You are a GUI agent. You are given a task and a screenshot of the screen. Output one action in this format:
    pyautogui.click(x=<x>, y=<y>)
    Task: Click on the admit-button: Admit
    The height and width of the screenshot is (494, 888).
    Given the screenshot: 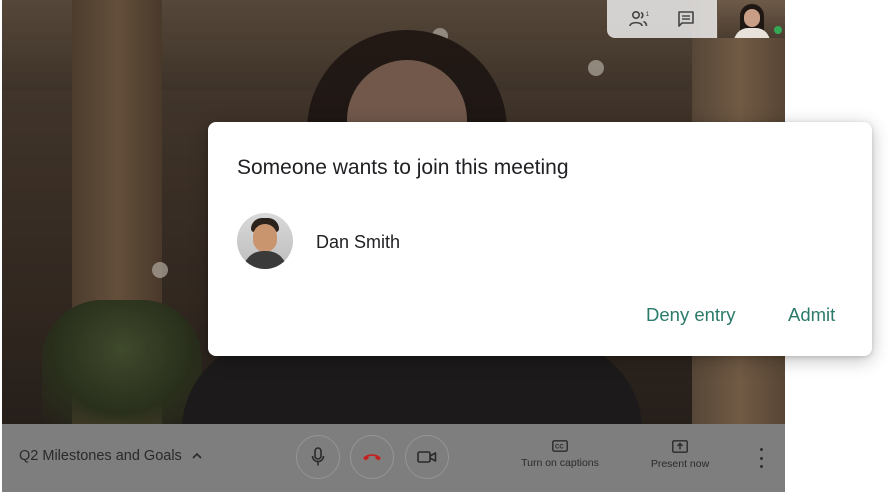 What is the action you would take?
    pyautogui.click(x=811, y=315)
    